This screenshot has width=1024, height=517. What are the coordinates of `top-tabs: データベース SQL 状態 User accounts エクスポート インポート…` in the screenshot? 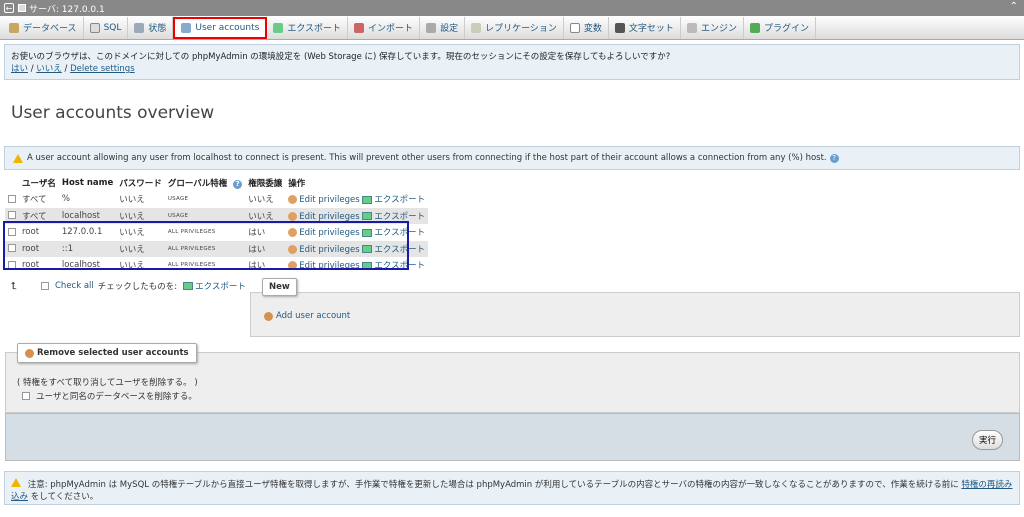 It's located at (512, 28).